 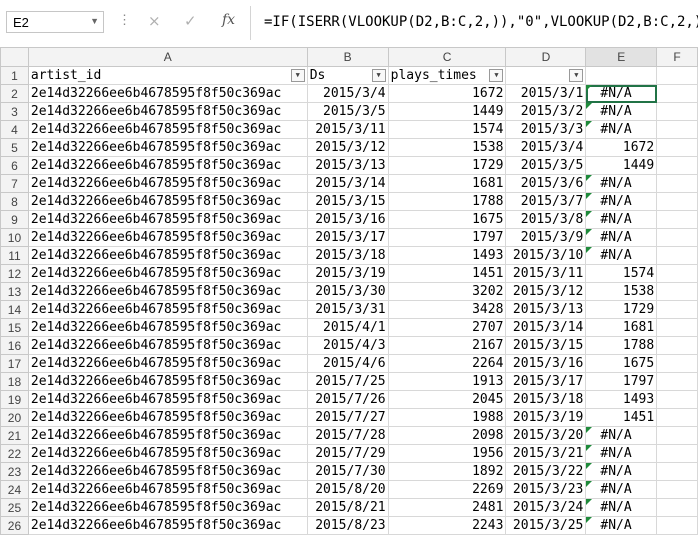 I want to click on cell-plays-times: 3202, so click(x=447, y=291).